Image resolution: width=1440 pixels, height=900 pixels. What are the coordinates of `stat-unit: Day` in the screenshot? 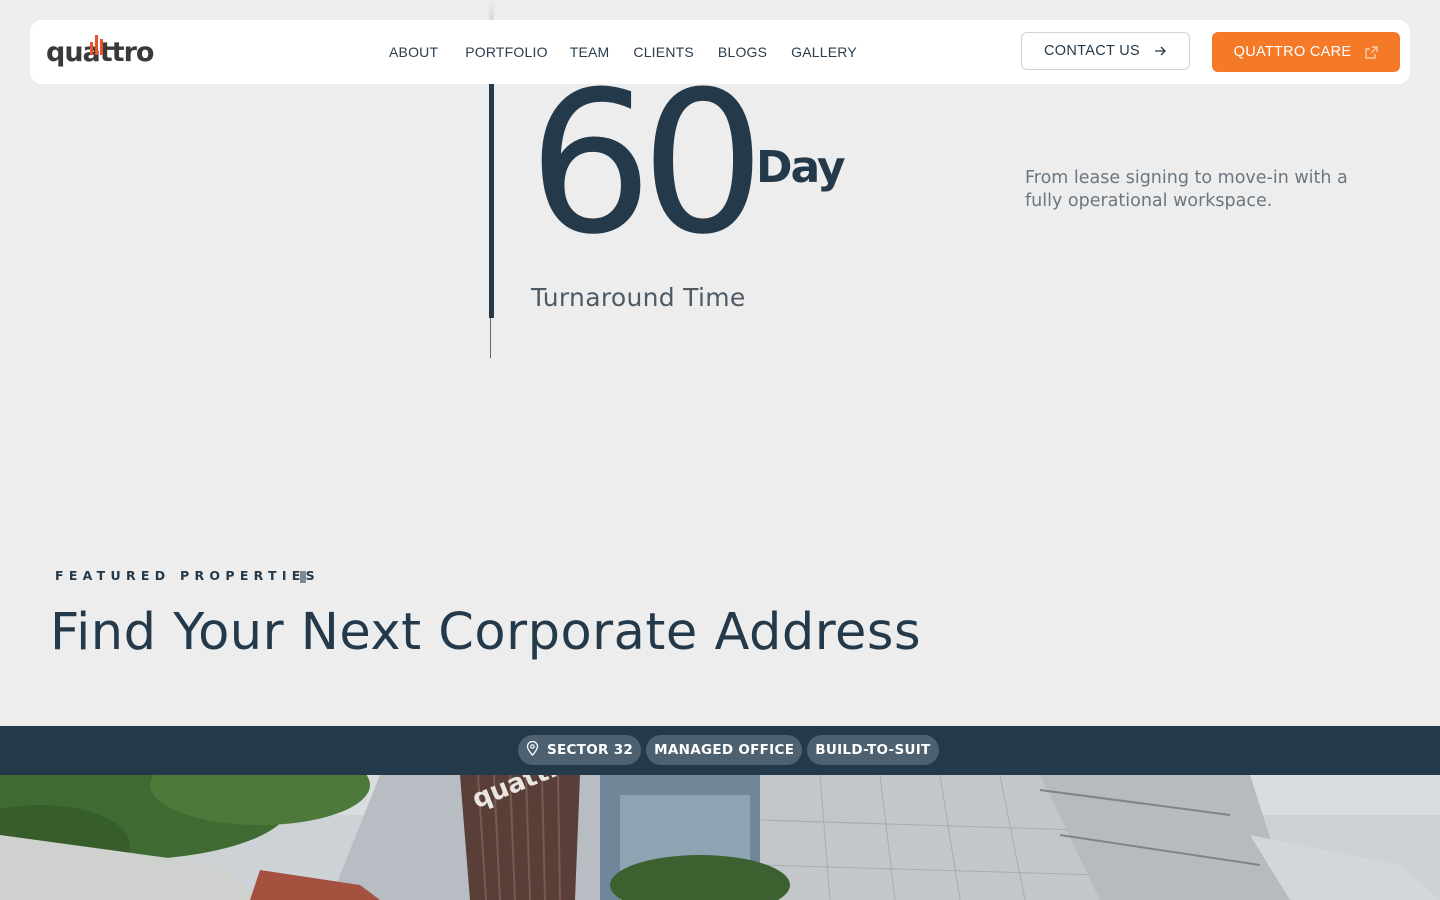 It's located at (801, 167).